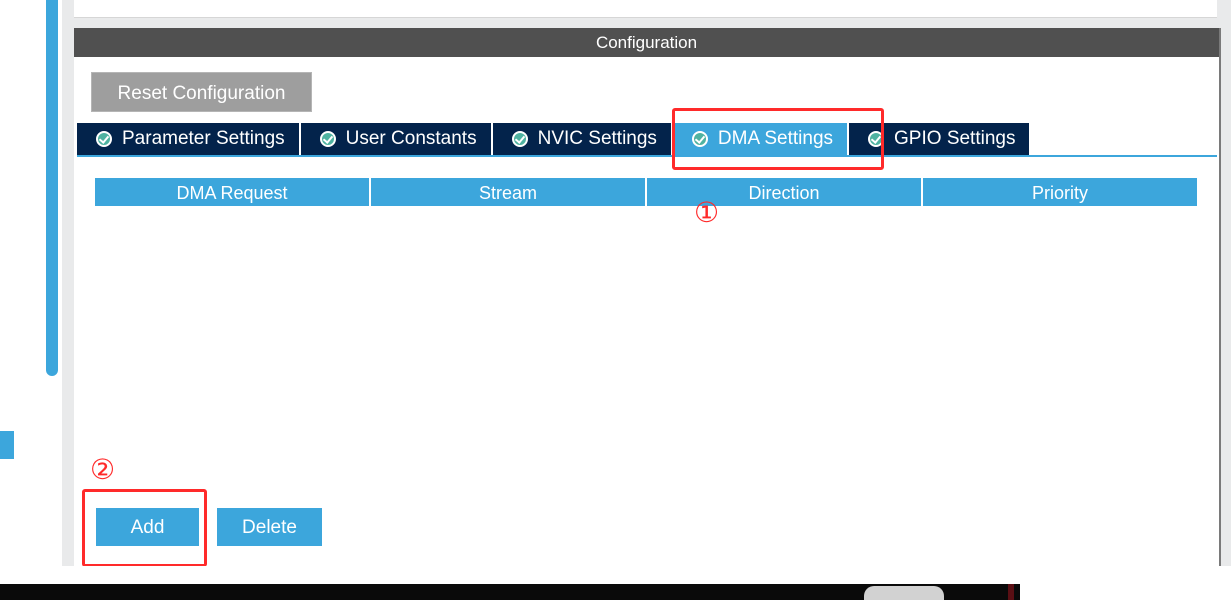 The image size is (1231, 600). Describe the element at coordinates (646, 42) in the screenshot. I see `configuration-header: Configuration` at that location.